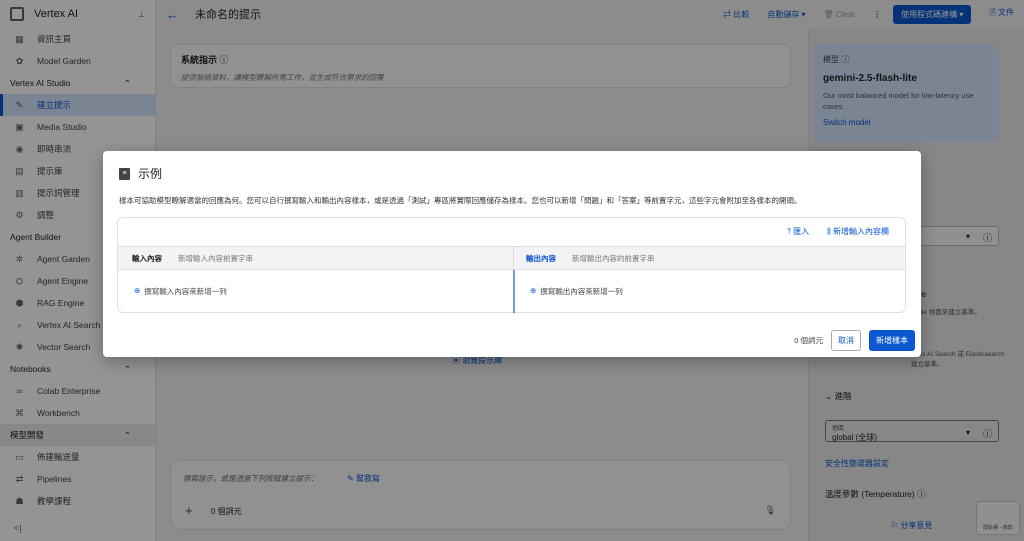  Describe the element at coordinates (846, 340) in the screenshot. I see `cancel-button: 取消` at that location.